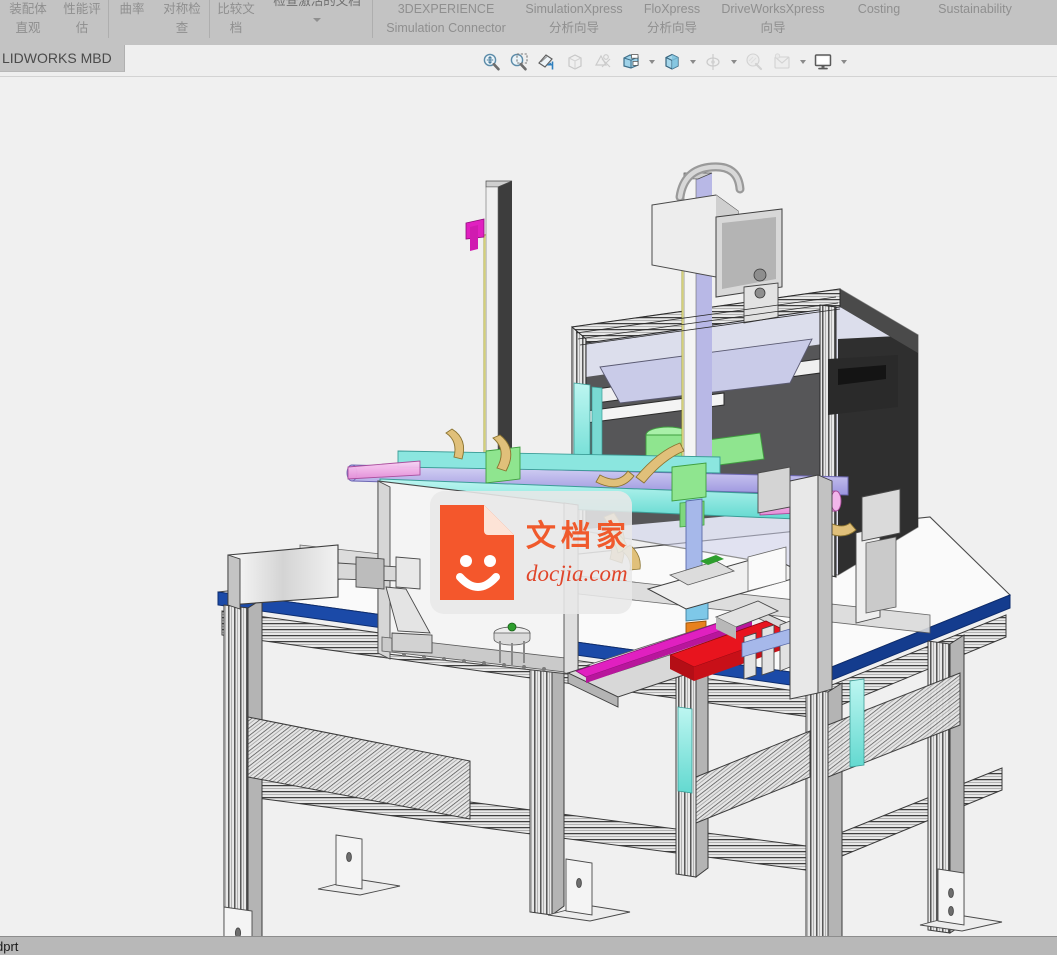 Image resolution: width=1057 pixels, height=955 pixels. I want to click on ribbon-cmd-label-line1: 装配体, so click(28, 9).